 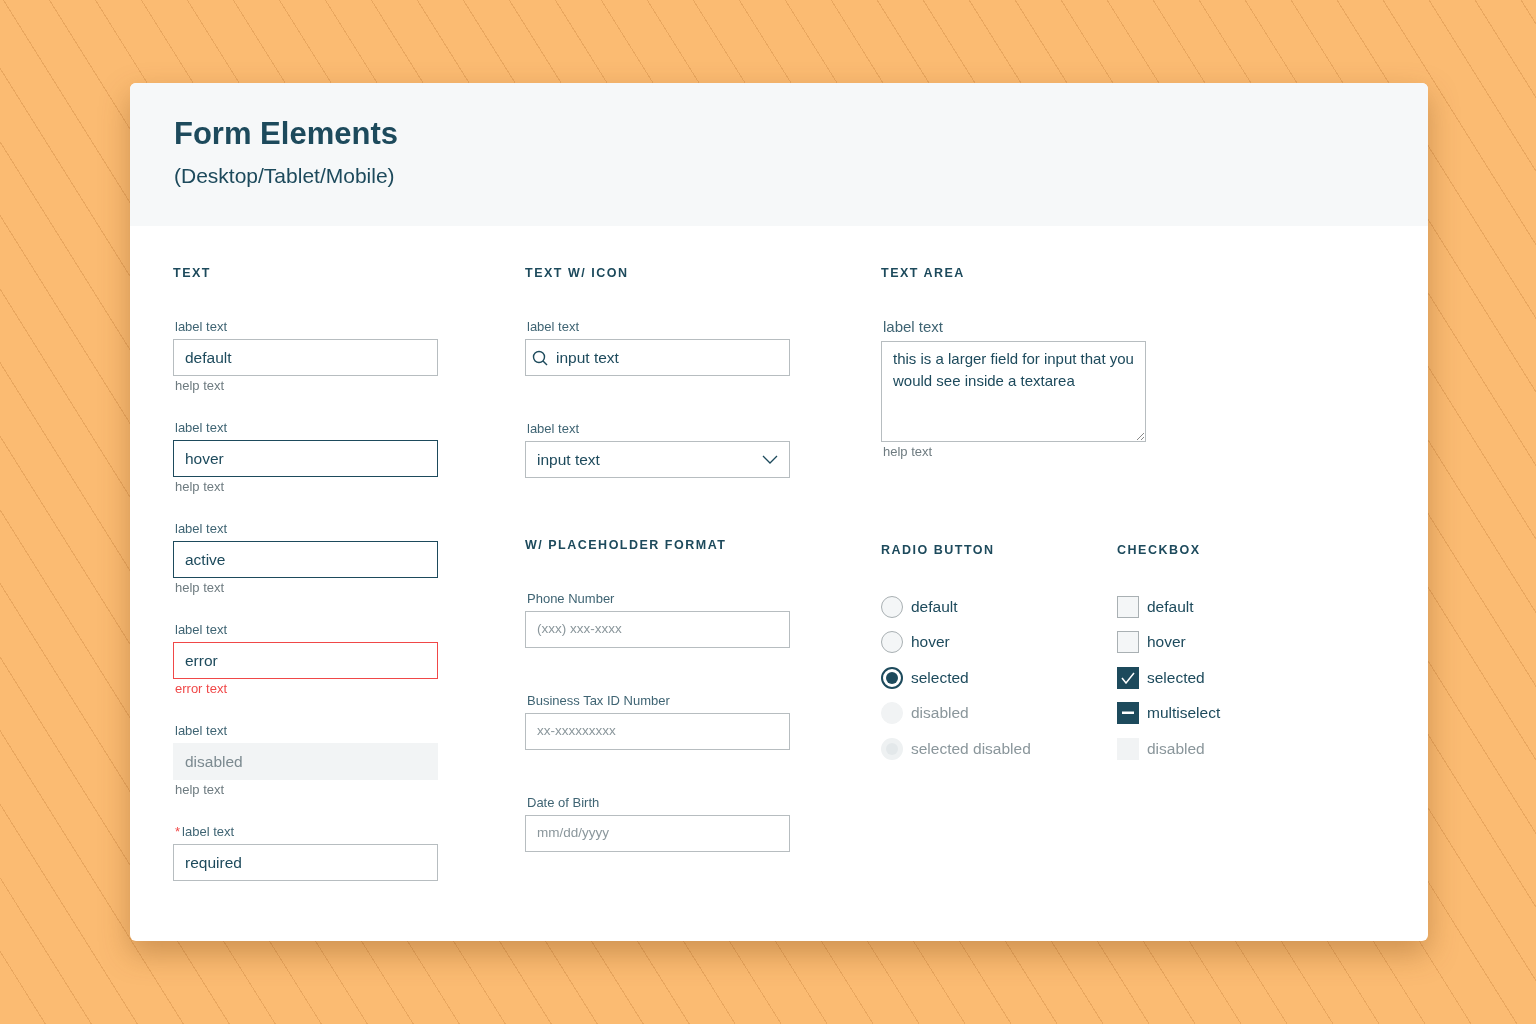 I want to click on radio-label: selected, so click(x=940, y=677).